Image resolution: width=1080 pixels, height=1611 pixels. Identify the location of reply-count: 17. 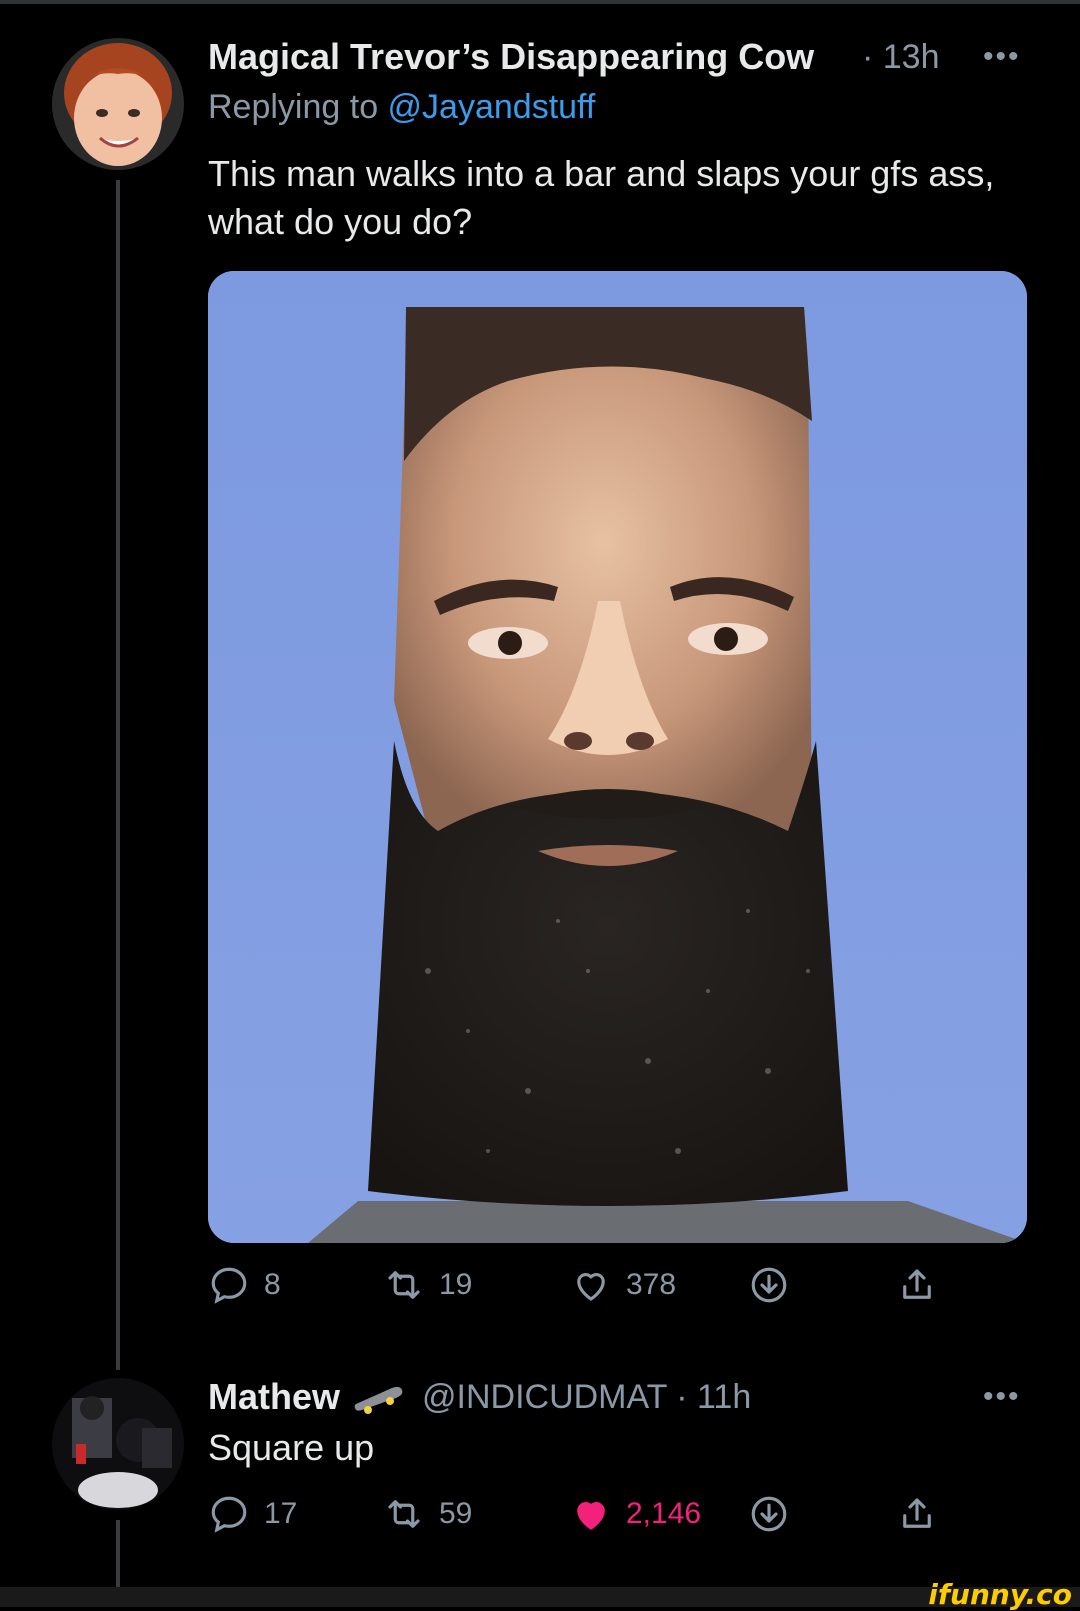
(281, 1513).